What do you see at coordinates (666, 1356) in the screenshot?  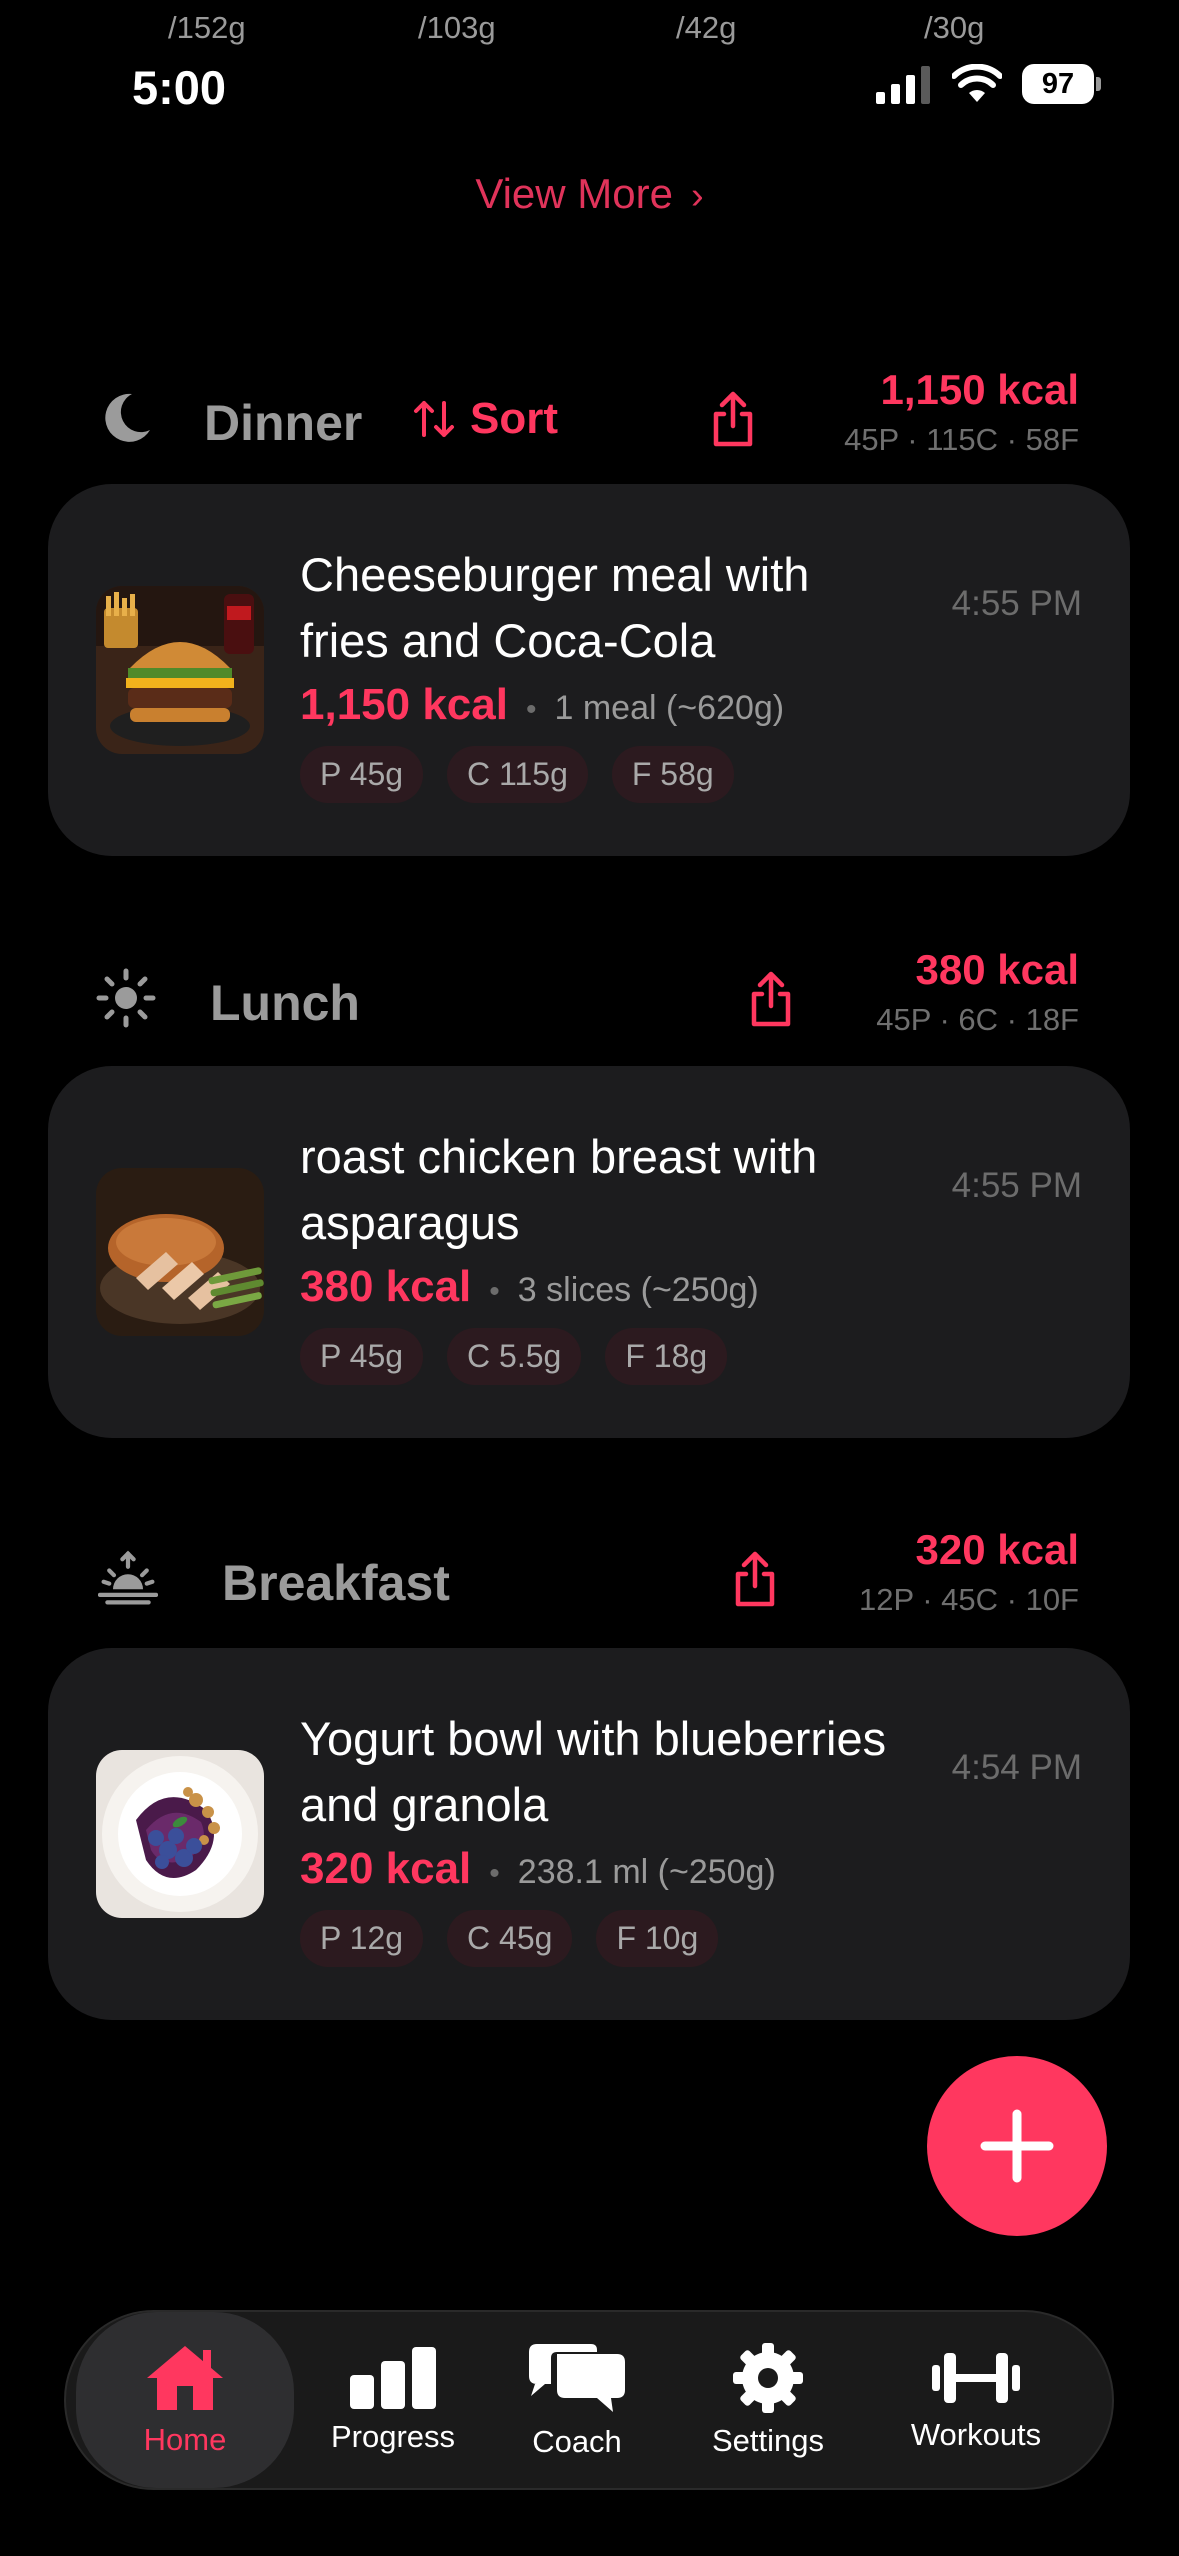 I see `fat-chip: F 18g` at bounding box center [666, 1356].